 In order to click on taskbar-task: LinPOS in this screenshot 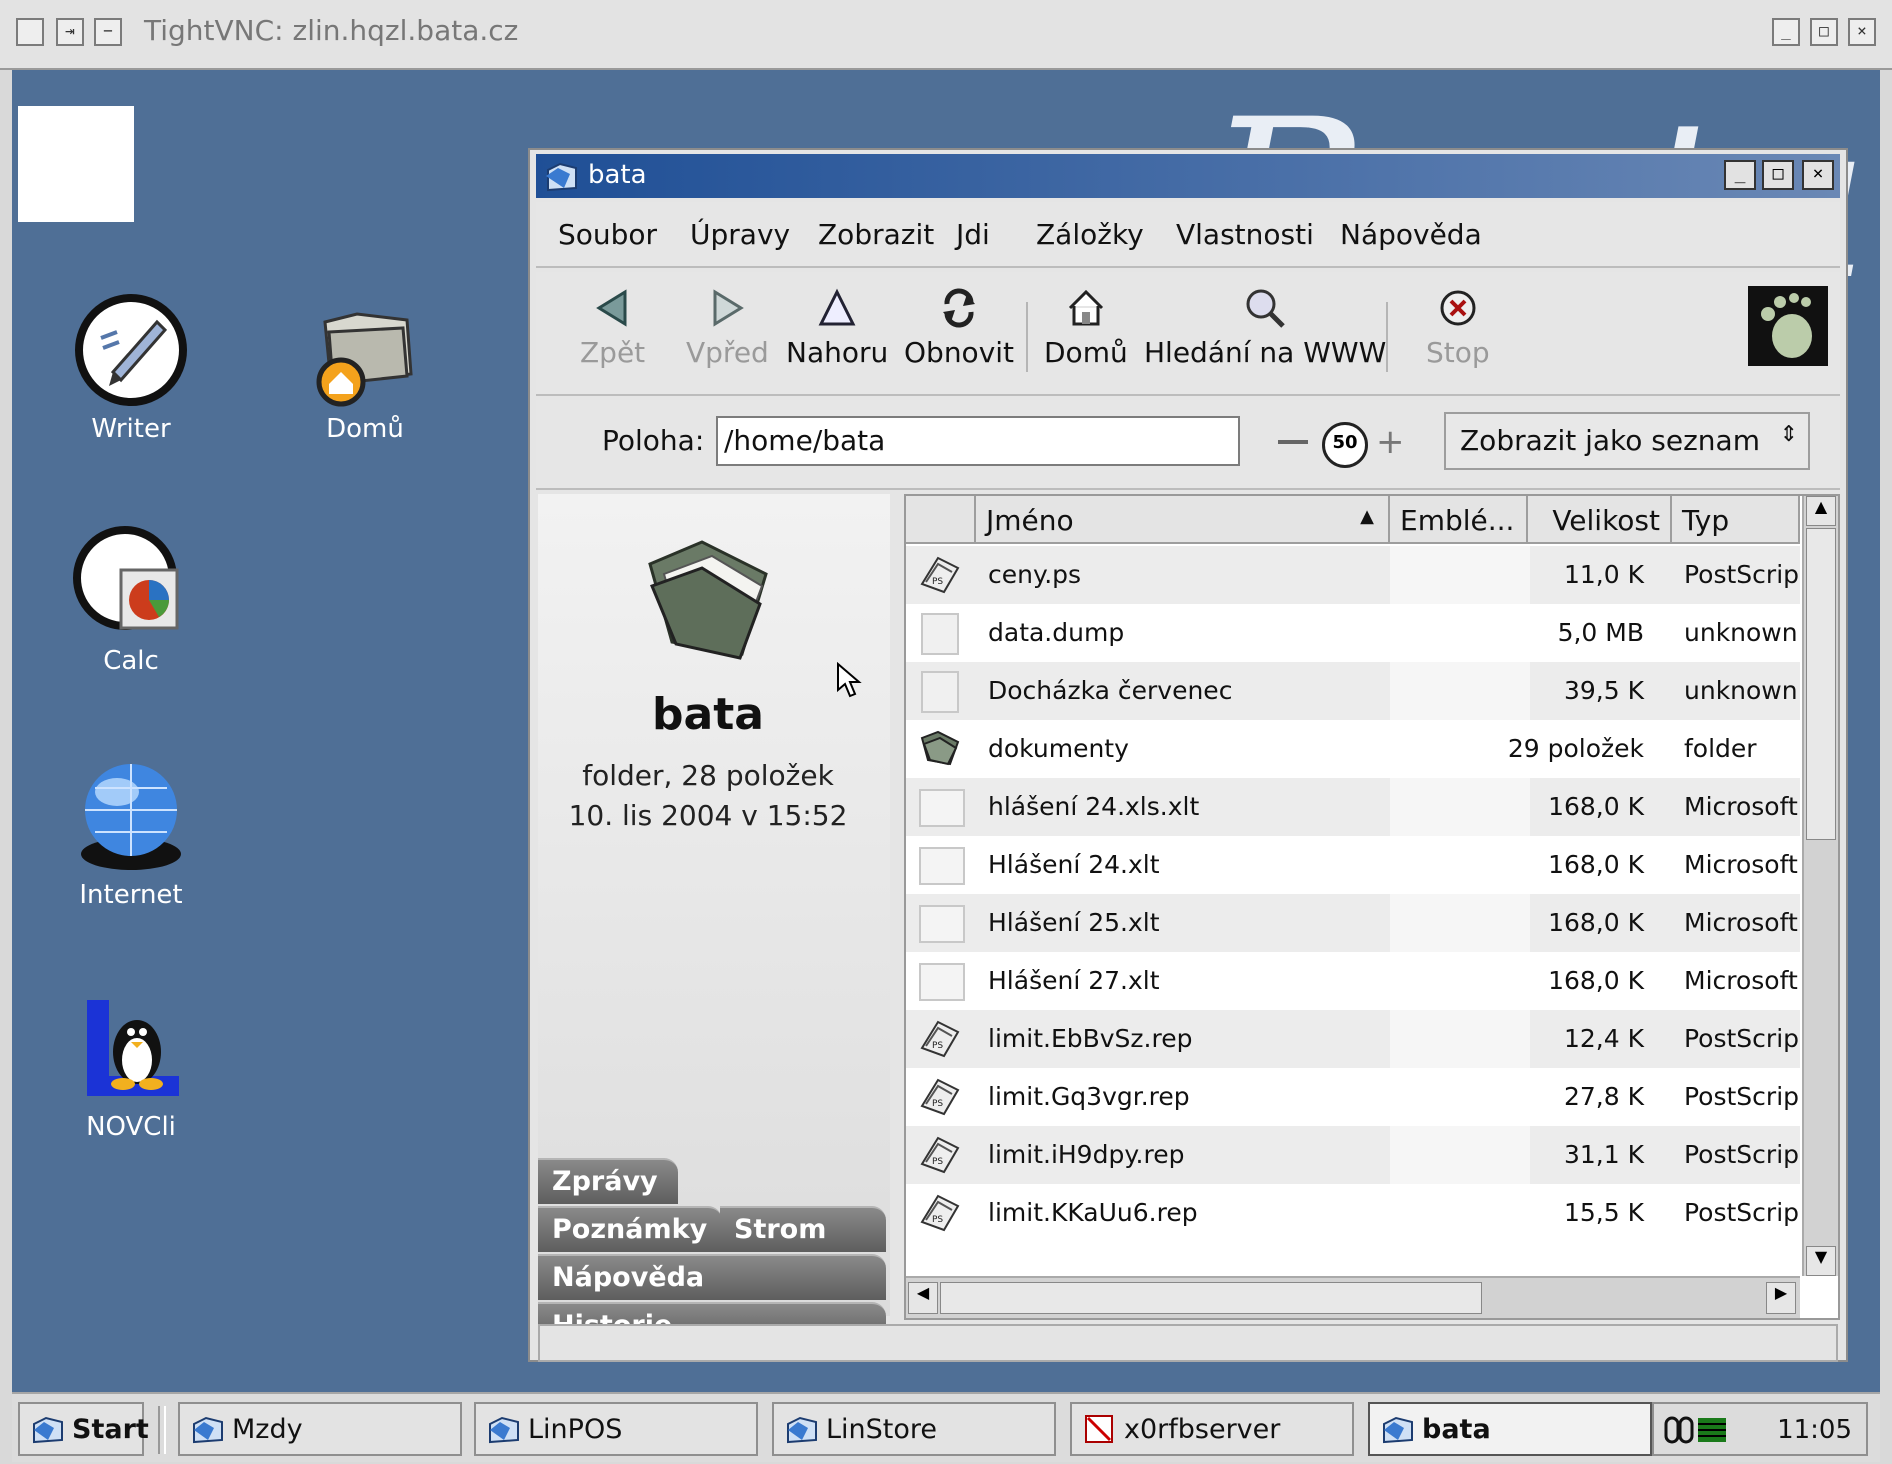, I will do `click(616, 1429)`.